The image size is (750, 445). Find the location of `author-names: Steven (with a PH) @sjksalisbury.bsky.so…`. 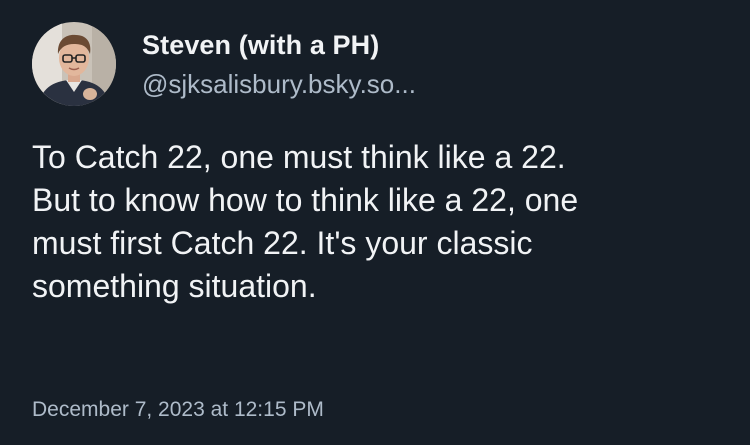

author-names: Steven (with a PH) @sjksalisbury.bsky.so… is located at coordinates (279, 64).